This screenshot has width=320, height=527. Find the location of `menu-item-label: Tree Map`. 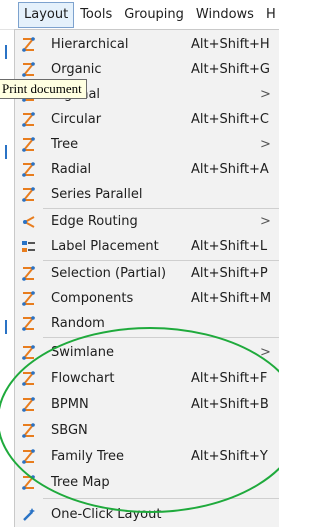

menu-item-label: Tree Map is located at coordinates (80, 482).